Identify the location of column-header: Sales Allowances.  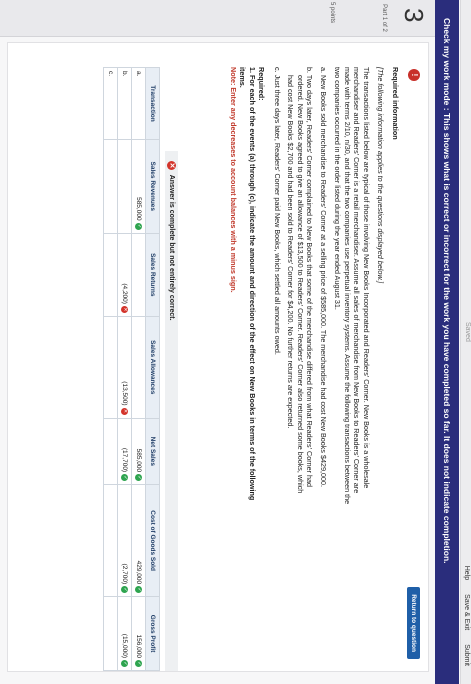
(152, 367).